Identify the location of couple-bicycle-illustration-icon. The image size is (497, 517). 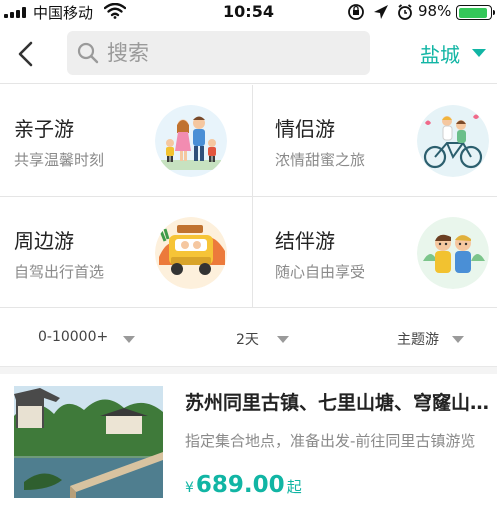
(453, 141).